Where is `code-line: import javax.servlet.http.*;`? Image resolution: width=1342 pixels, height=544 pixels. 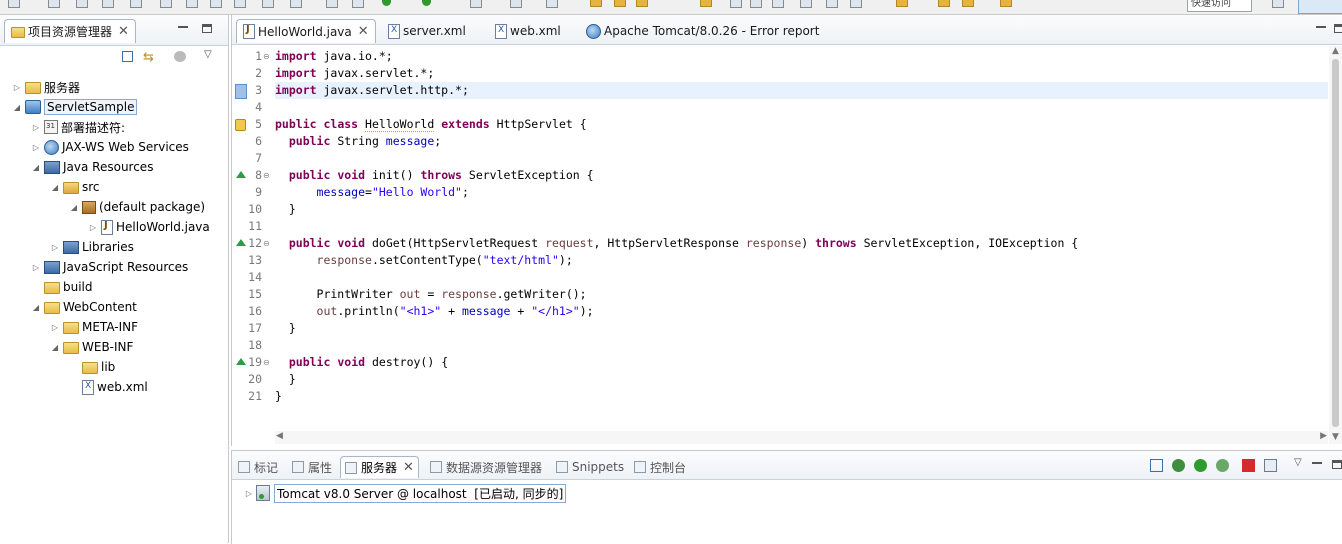 code-line: import javax.servlet.http.*; is located at coordinates (801, 90).